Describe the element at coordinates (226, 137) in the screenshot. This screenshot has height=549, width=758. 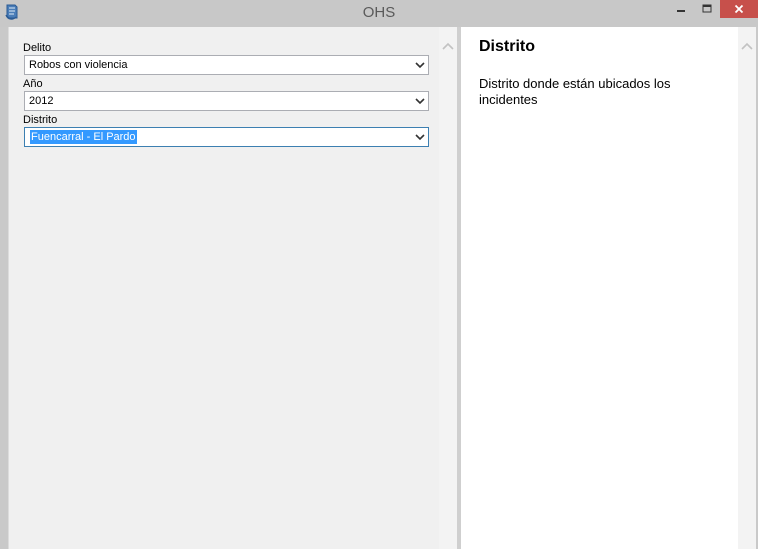
I see `distrito-dropdown: Fuencarral - El Pardo` at that location.